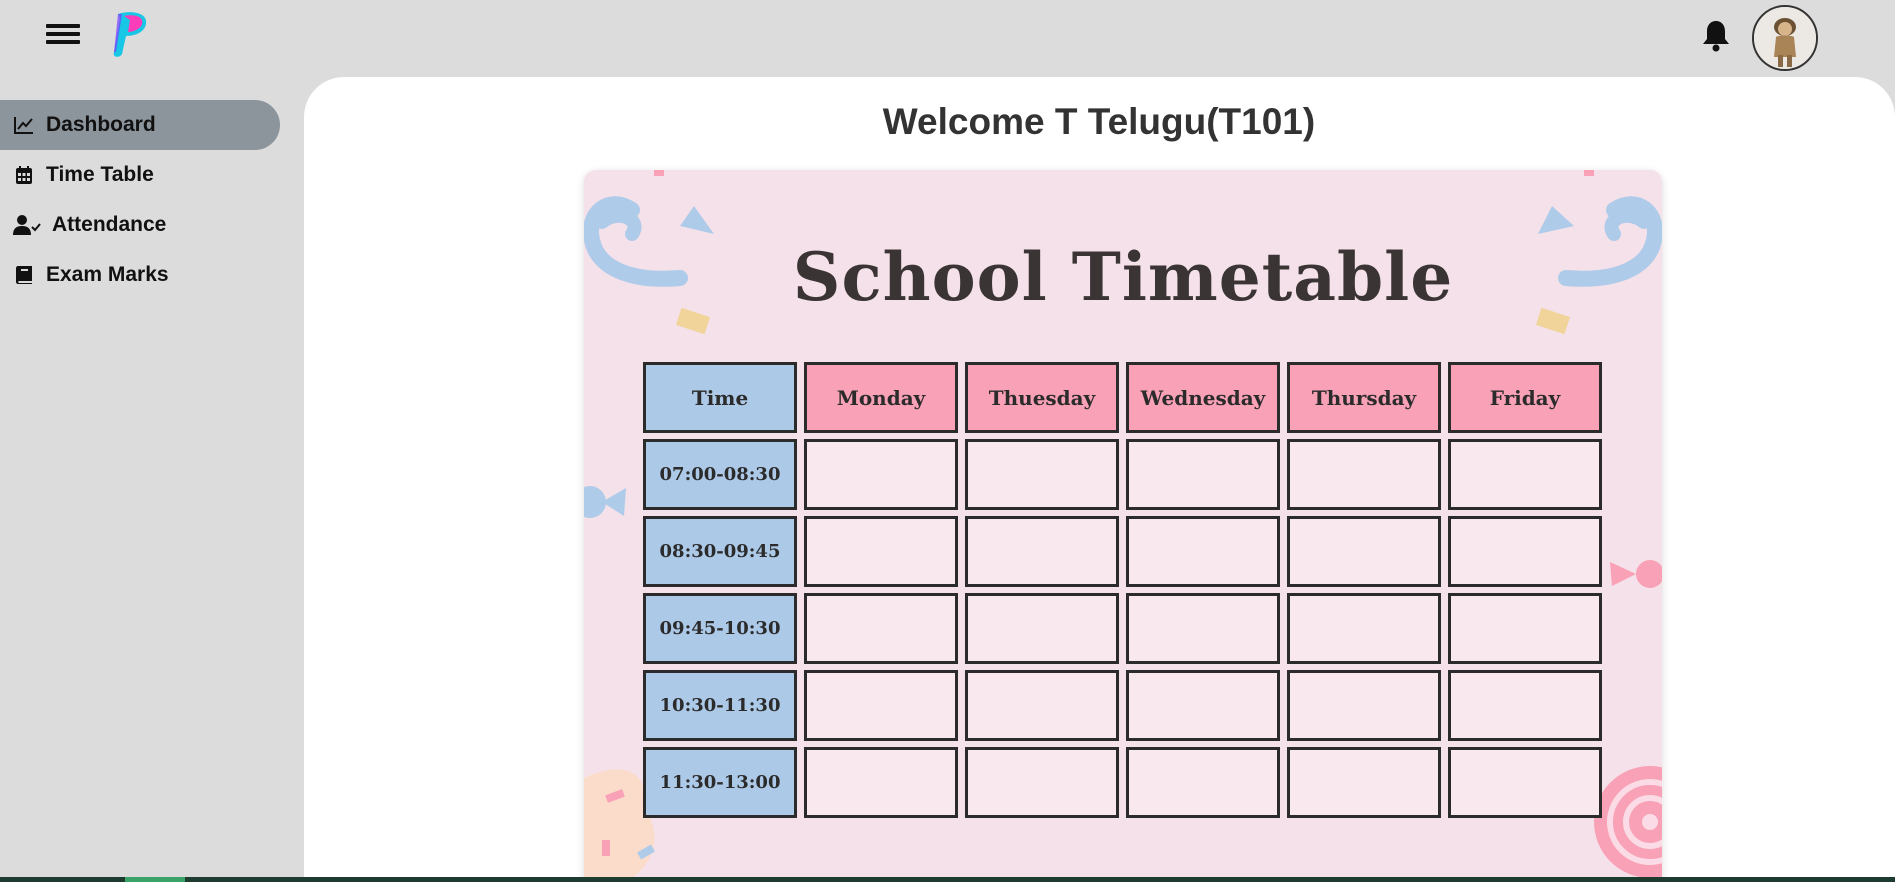 This screenshot has height=882, width=1895. Describe the element at coordinates (24, 175) in the screenshot. I see `calendar-icon` at that location.